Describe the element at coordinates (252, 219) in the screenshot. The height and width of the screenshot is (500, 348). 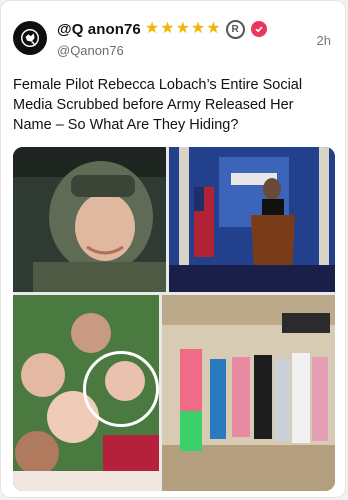
I see `press-briefing-podium-photo` at that location.